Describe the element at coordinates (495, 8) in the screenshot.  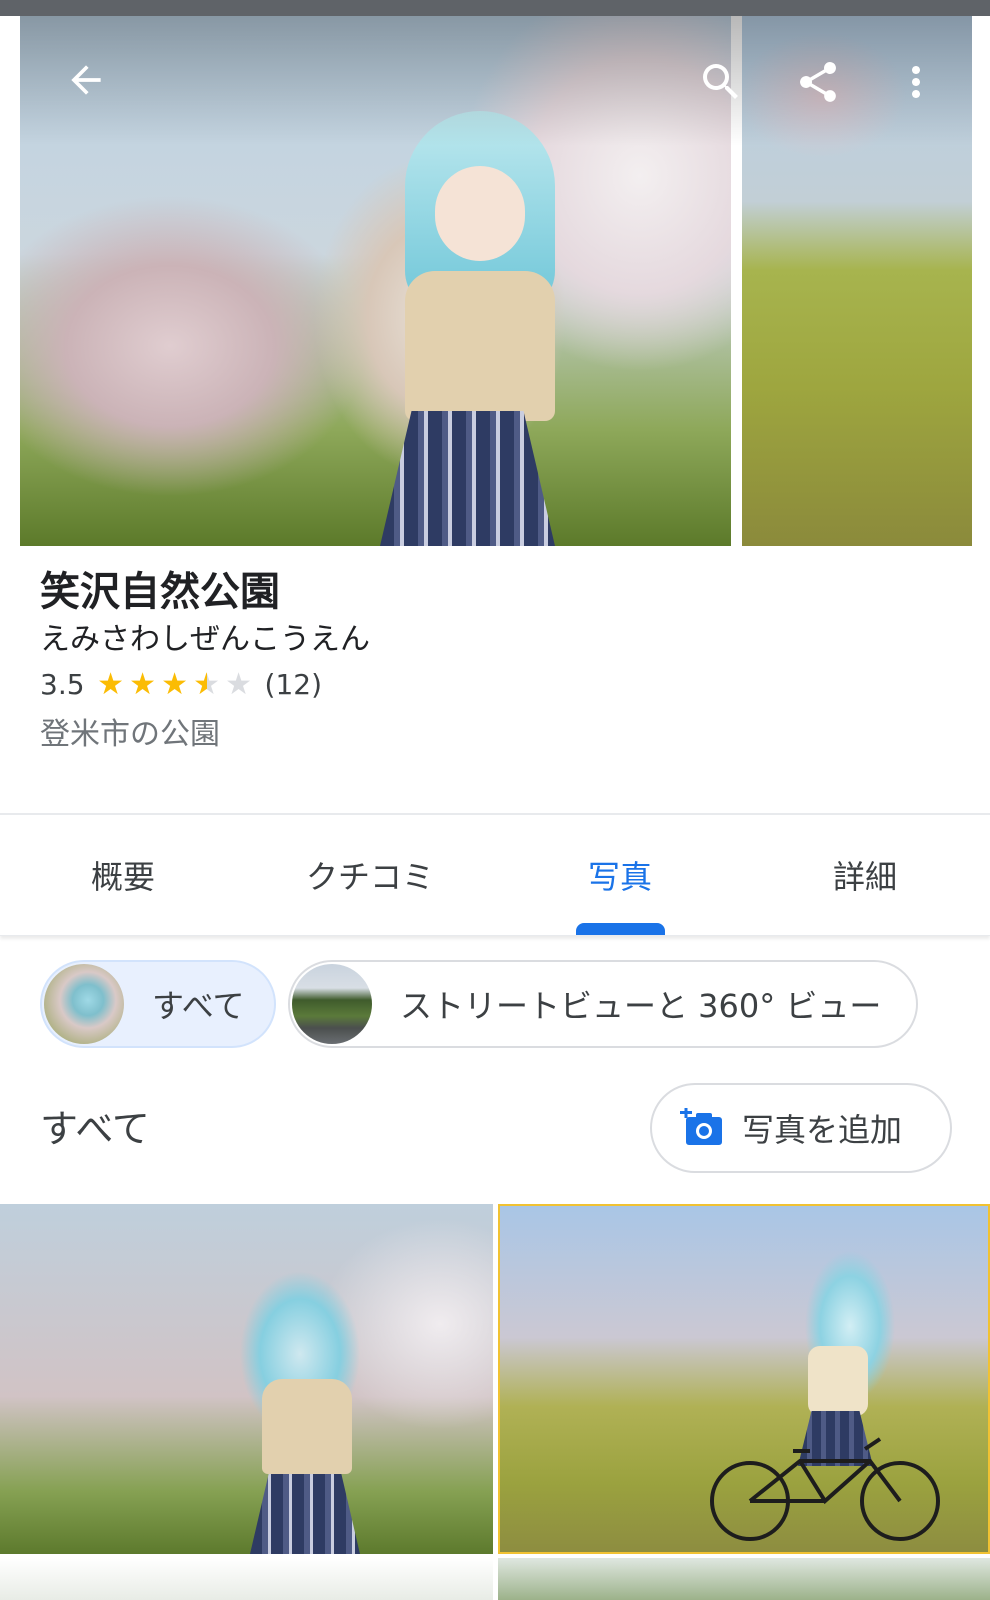
I see `status-bar-strip` at that location.